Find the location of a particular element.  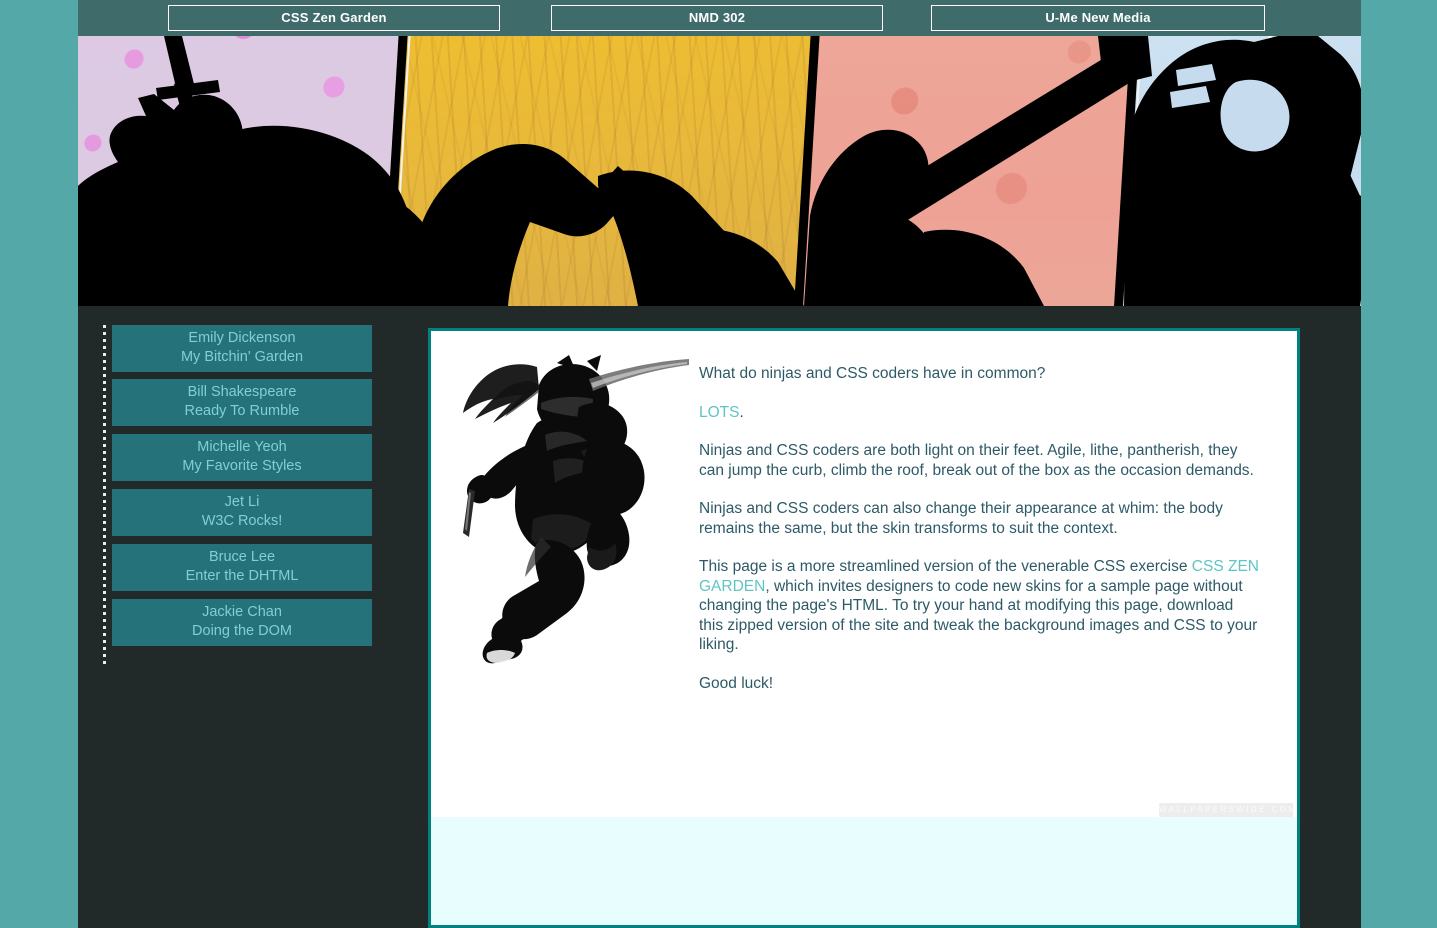

sidebar-item-bruce-lee: Bruce Lee Enter the DHTML is located at coordinates (242, 567).